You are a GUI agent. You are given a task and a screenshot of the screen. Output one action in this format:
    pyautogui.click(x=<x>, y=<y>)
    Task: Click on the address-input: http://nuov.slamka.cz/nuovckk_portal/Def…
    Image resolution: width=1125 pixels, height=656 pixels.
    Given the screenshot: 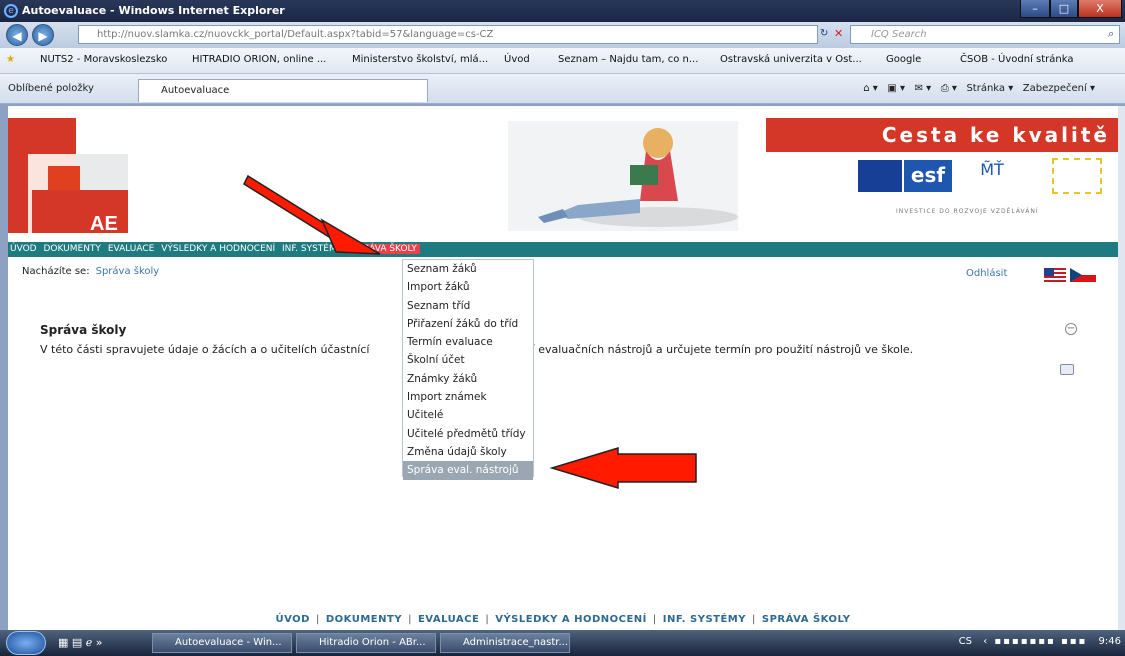 What is the action you would take?
    pyautogui.click(x=448, y=34)
    